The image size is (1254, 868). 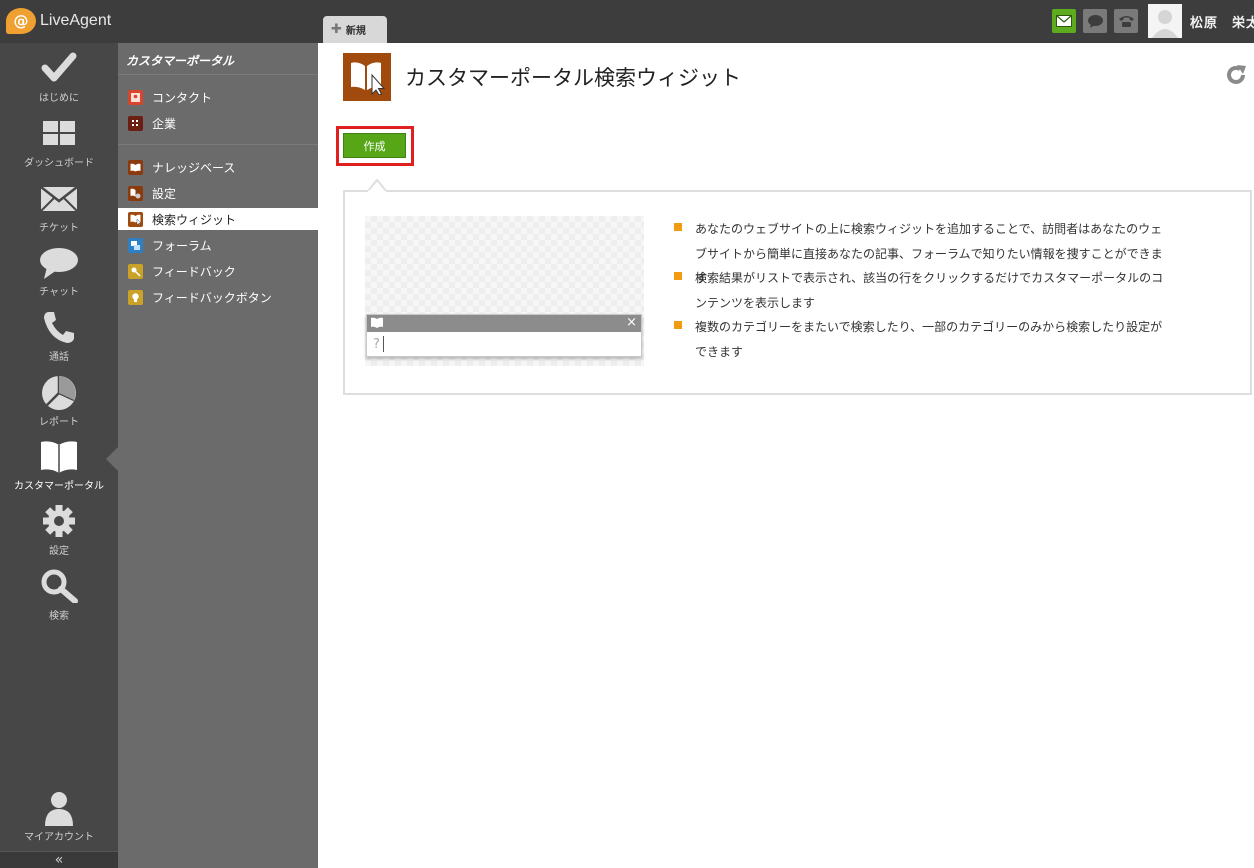 I want to click on magnifier-icon, so click(x=59, y=586).